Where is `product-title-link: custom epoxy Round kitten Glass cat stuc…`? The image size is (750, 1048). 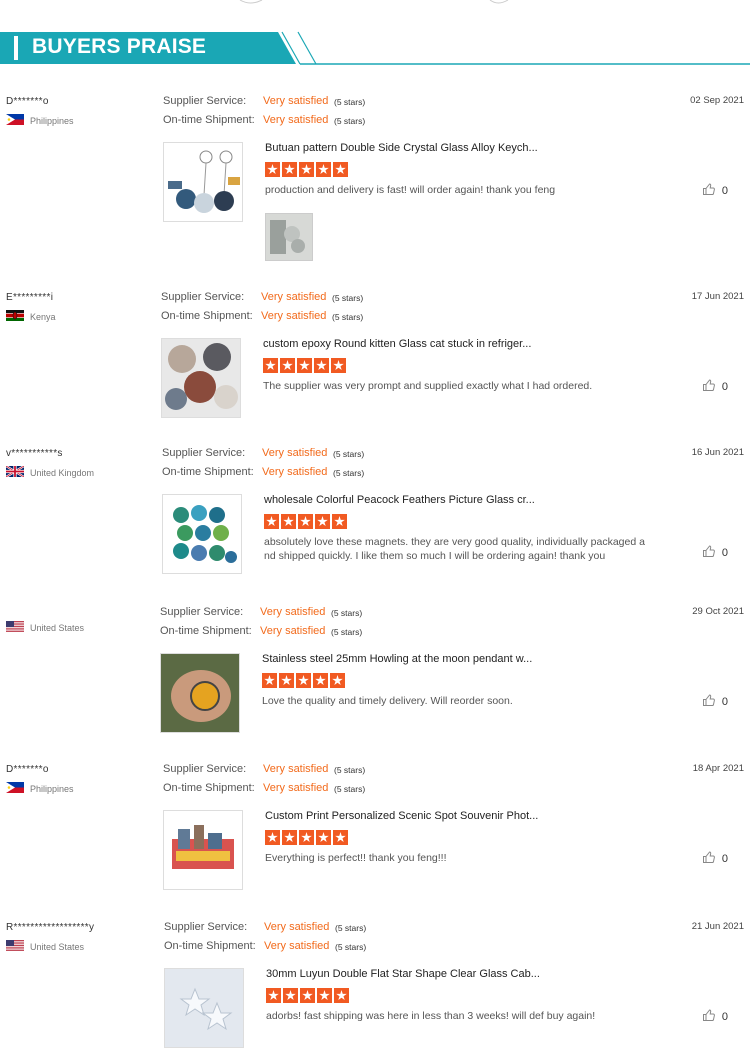 product-title-link: custom epoxy Round kitten Glass cat stuc… is located at coordinates (397, 344).